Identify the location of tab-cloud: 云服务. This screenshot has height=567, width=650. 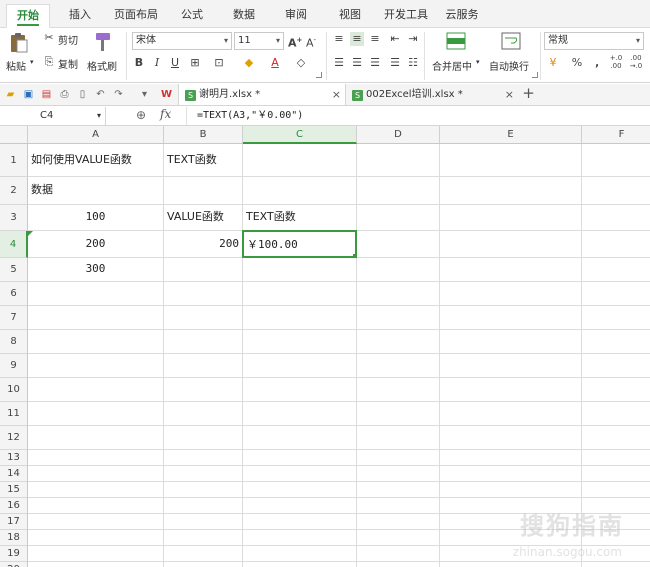
(462, 16).